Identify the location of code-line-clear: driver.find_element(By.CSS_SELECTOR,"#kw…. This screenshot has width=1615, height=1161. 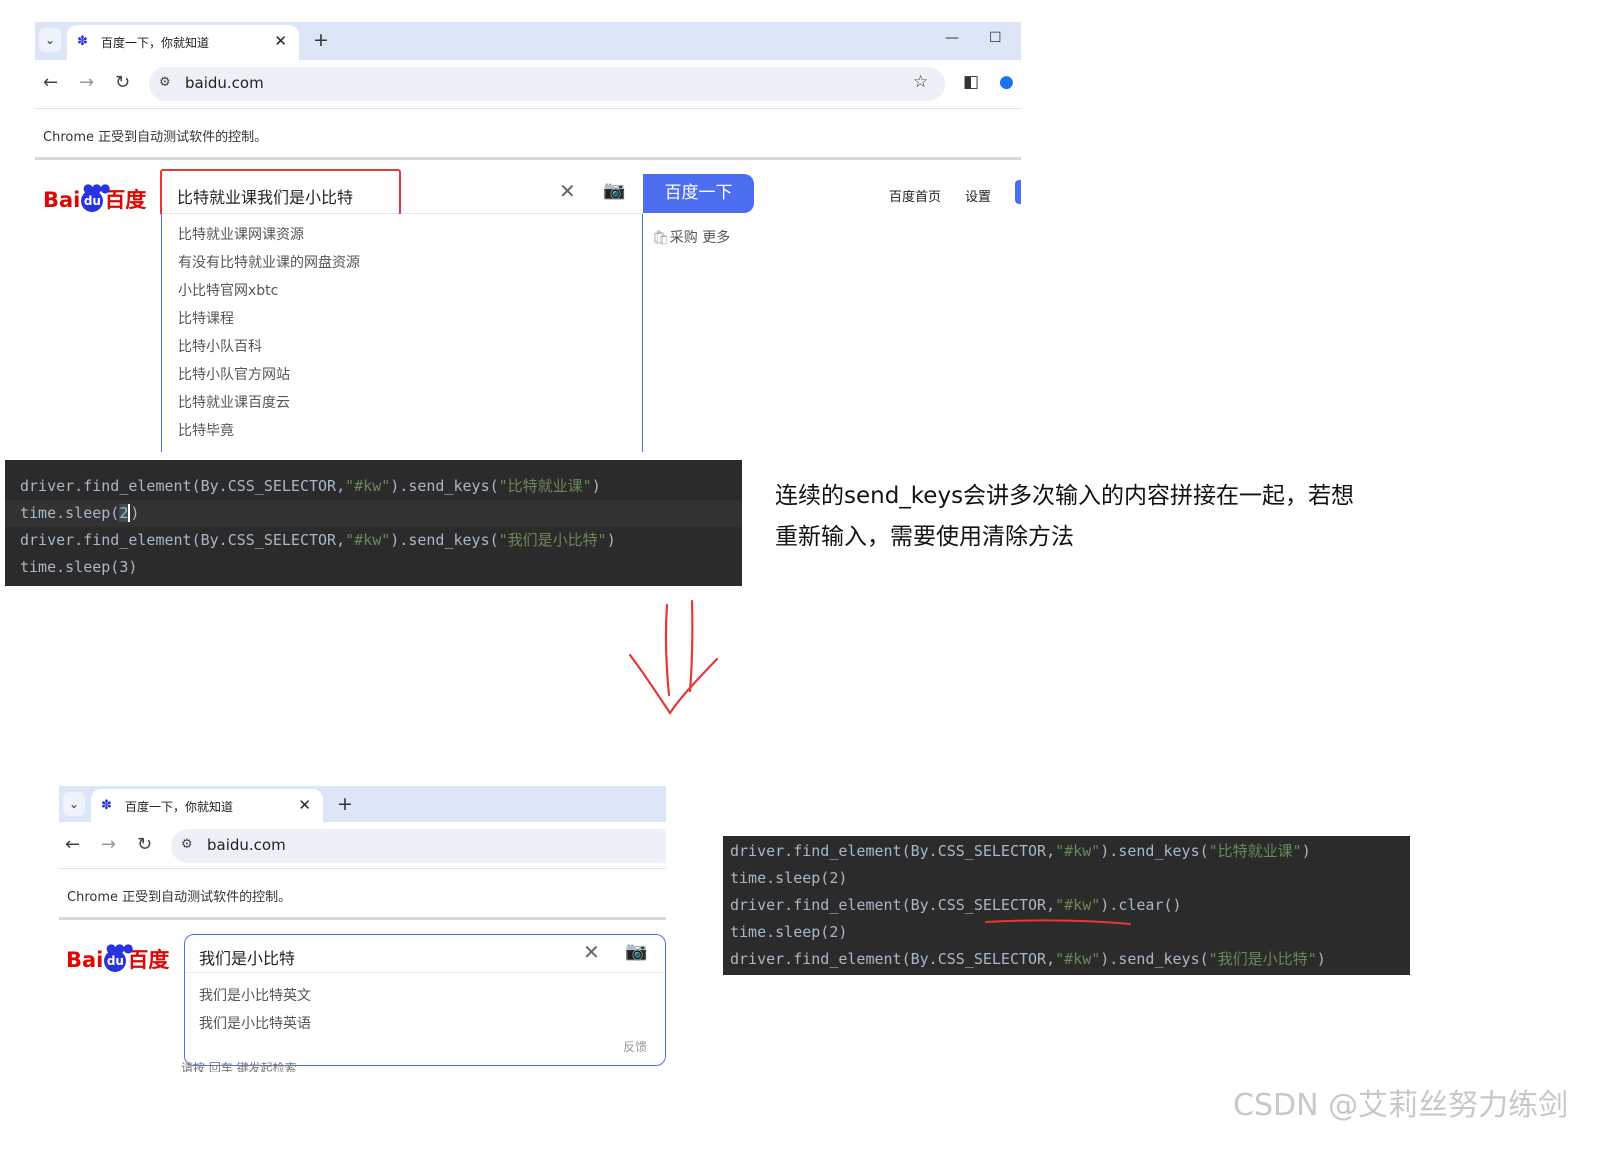
(956, 905).